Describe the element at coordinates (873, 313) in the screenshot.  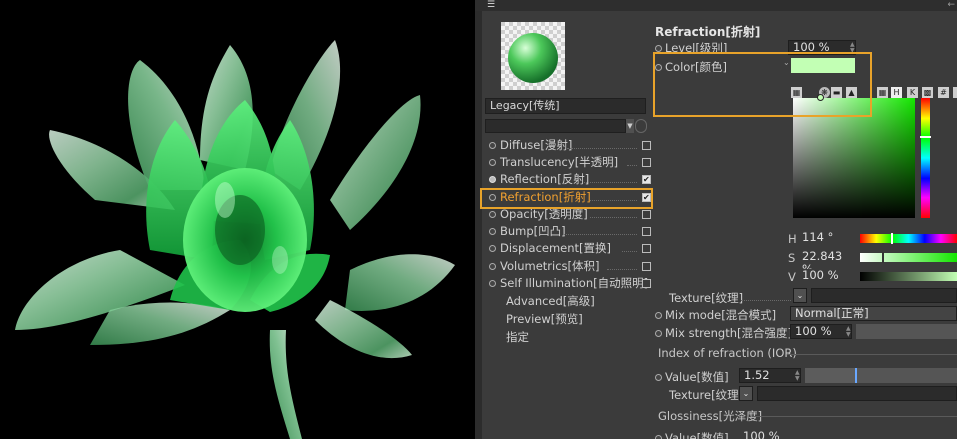
I see `mix-mode-select: Normal[正常]` at that location.